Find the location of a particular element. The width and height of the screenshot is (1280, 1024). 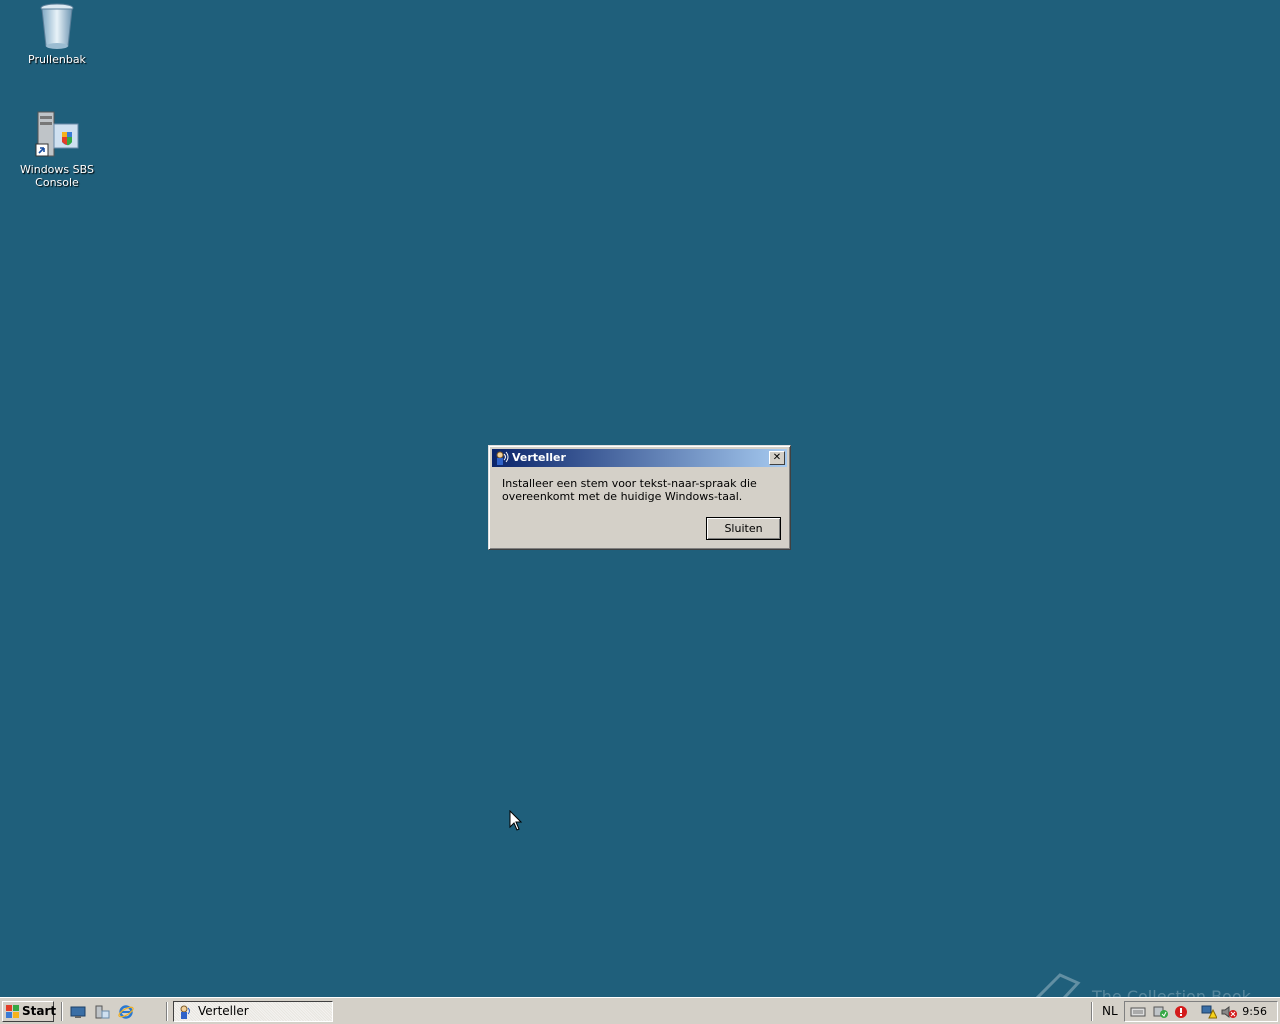

server-console-icon is located at coordinates (57, 134).